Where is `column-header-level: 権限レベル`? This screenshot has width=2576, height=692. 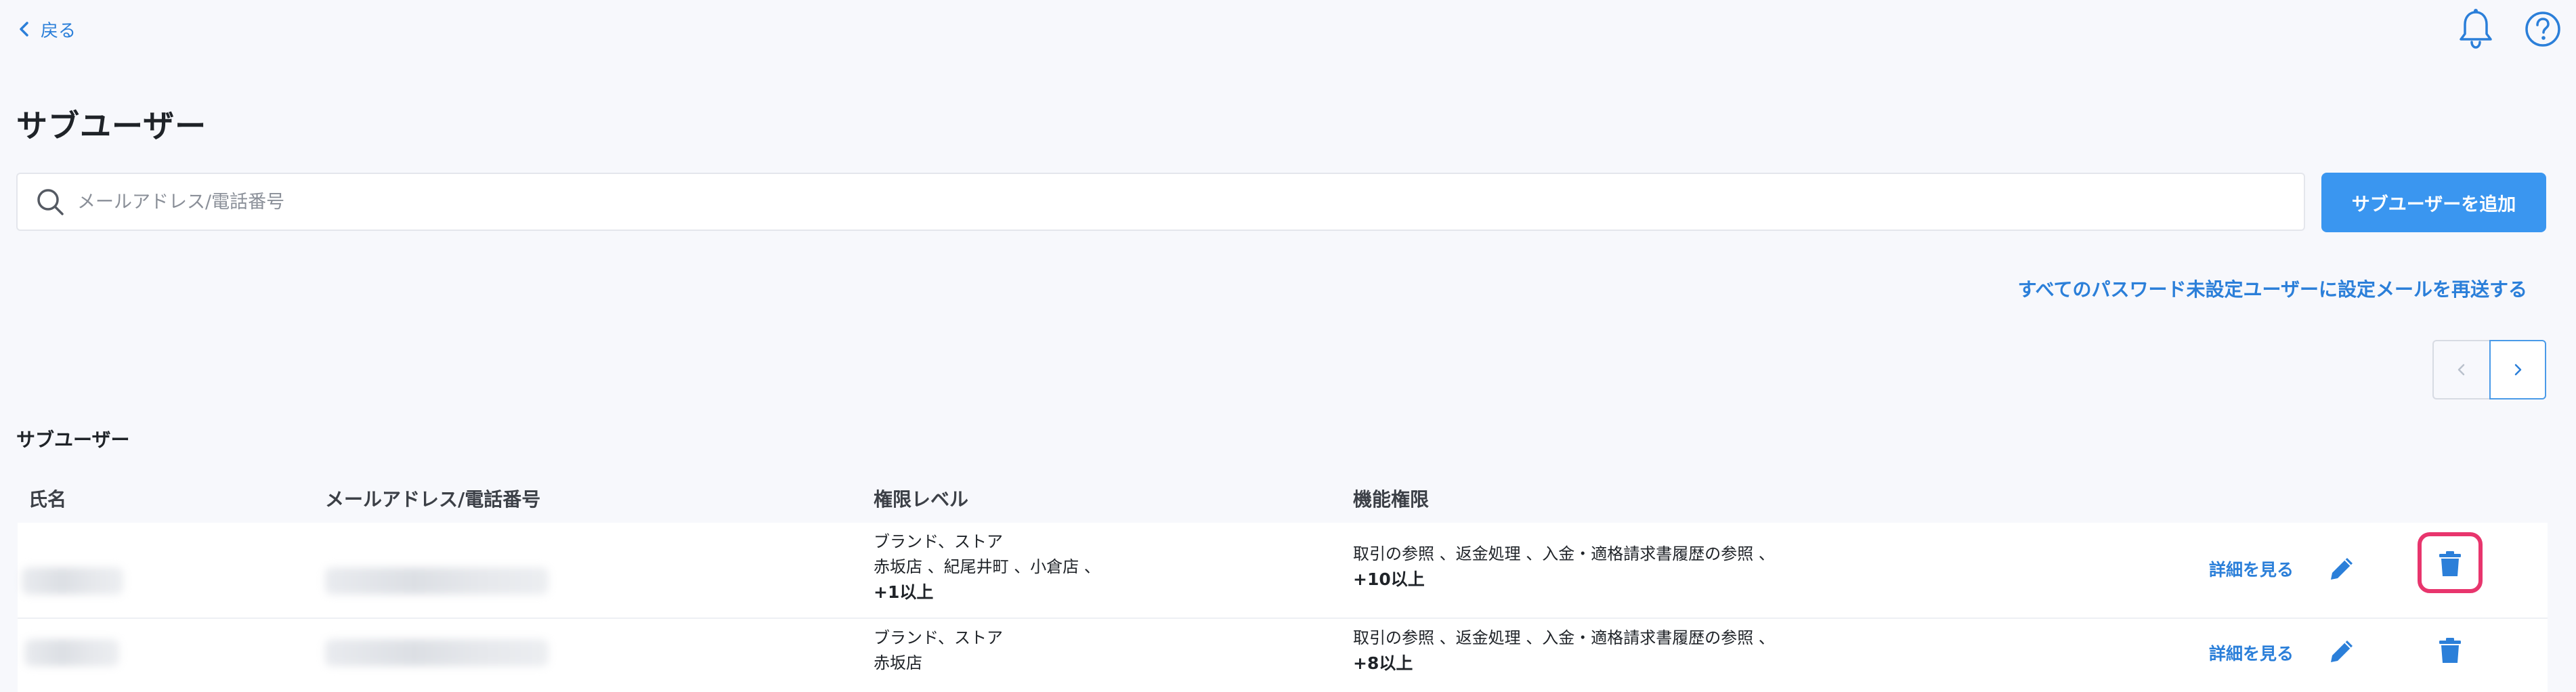 column-header-level: 権限レベル is located at coordinates (921, 499).